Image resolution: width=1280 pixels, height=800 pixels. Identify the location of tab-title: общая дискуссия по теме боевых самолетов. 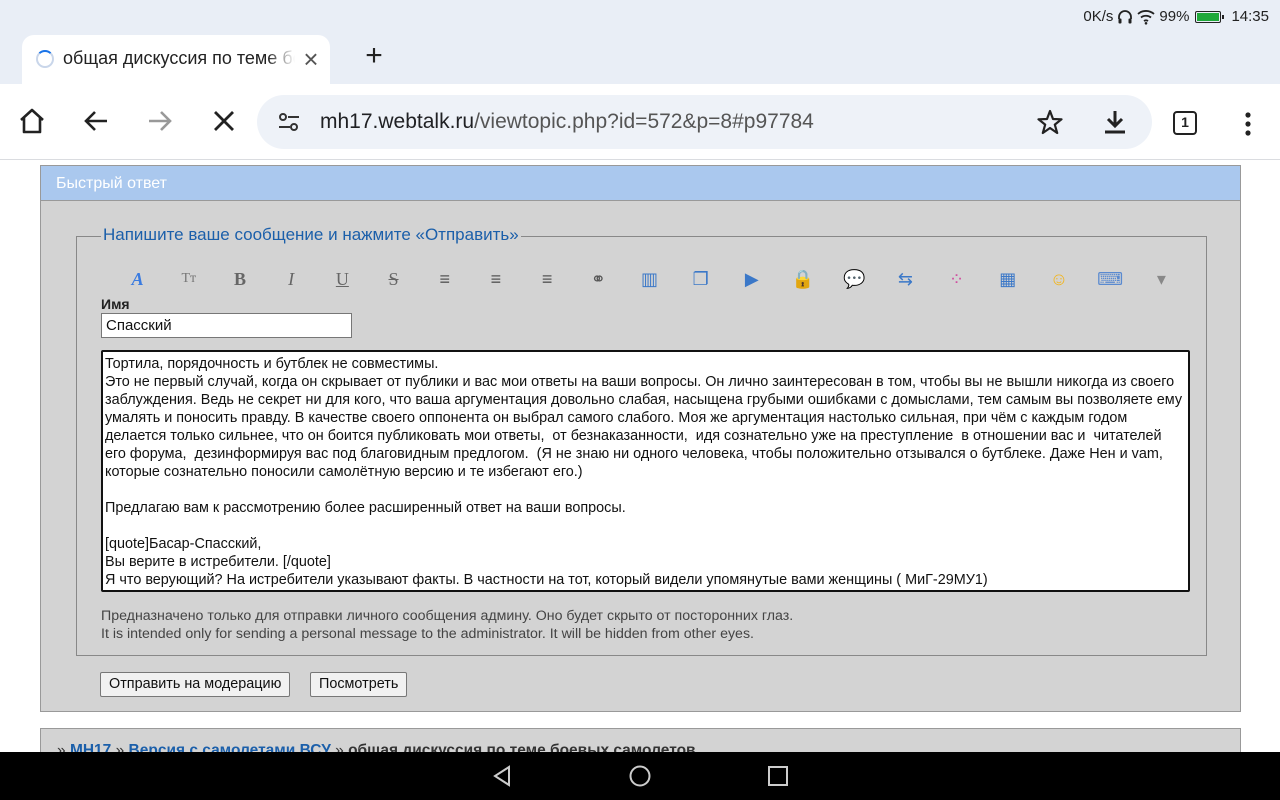
(179, 58).